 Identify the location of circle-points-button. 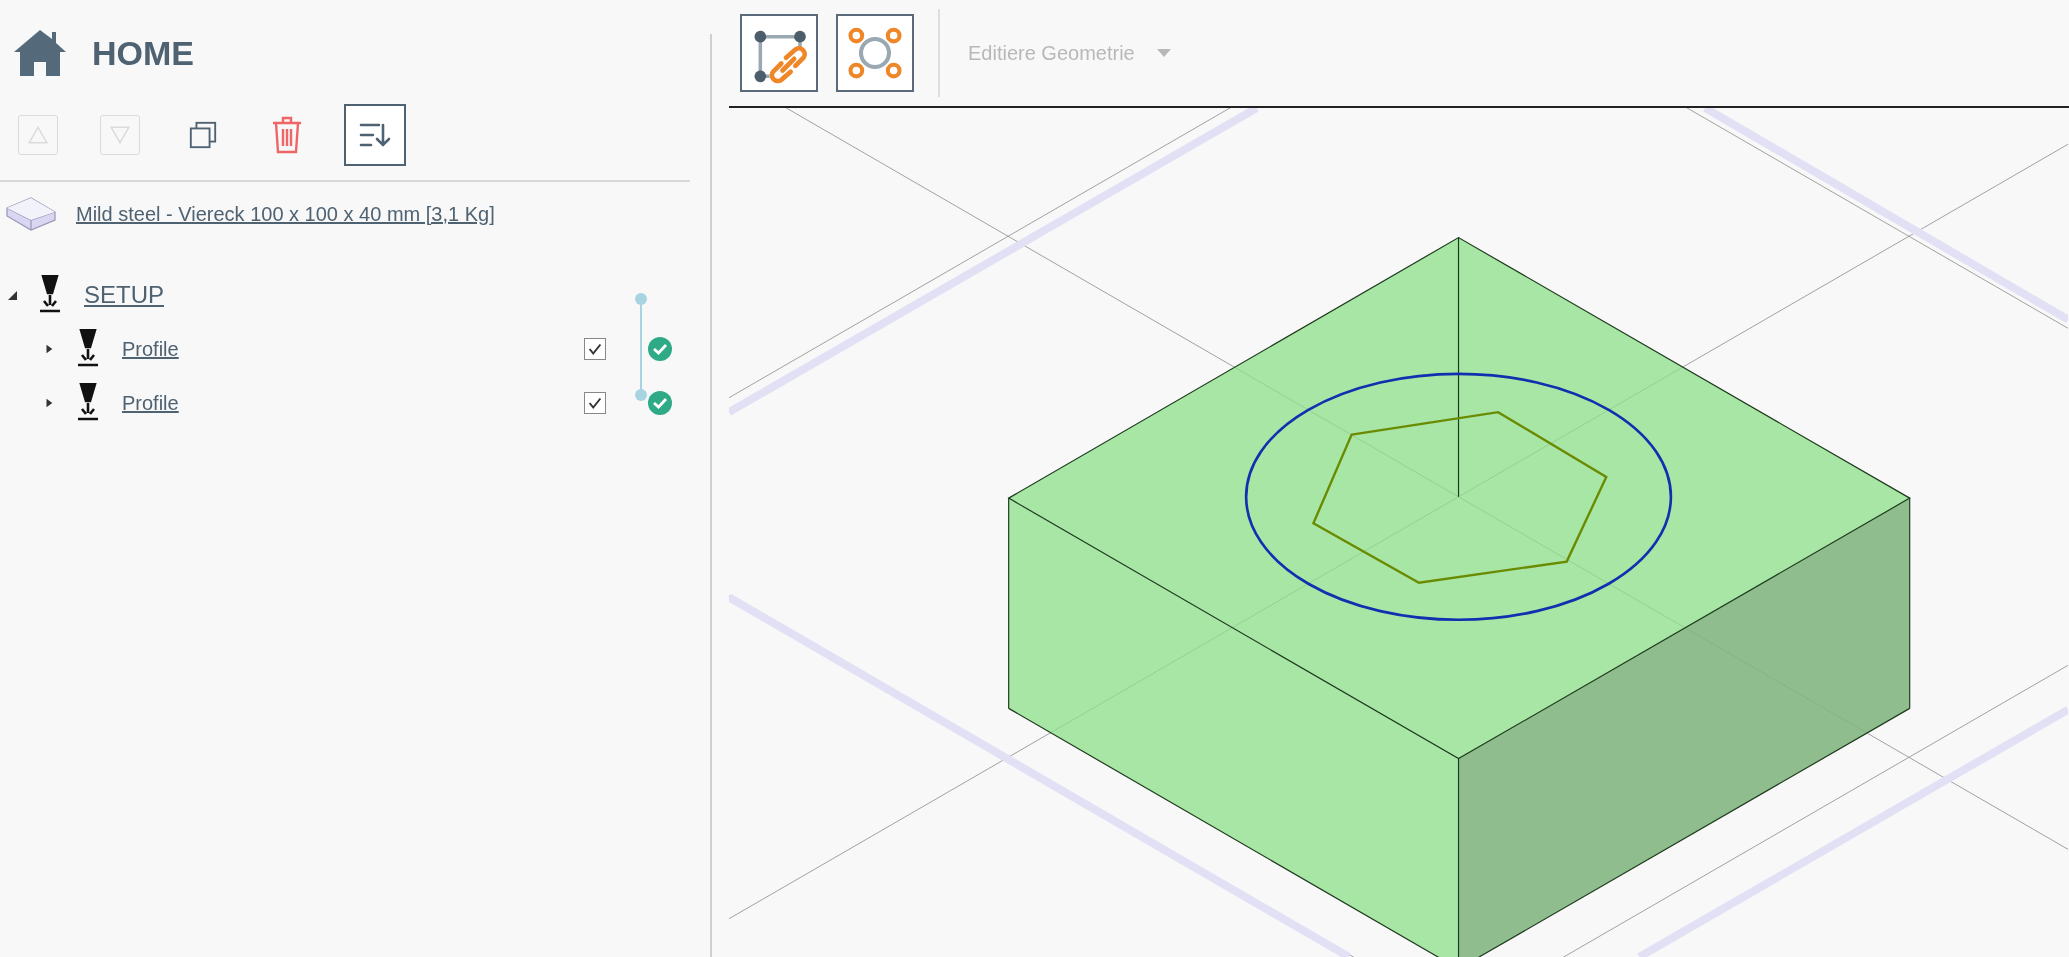
(875, 53).